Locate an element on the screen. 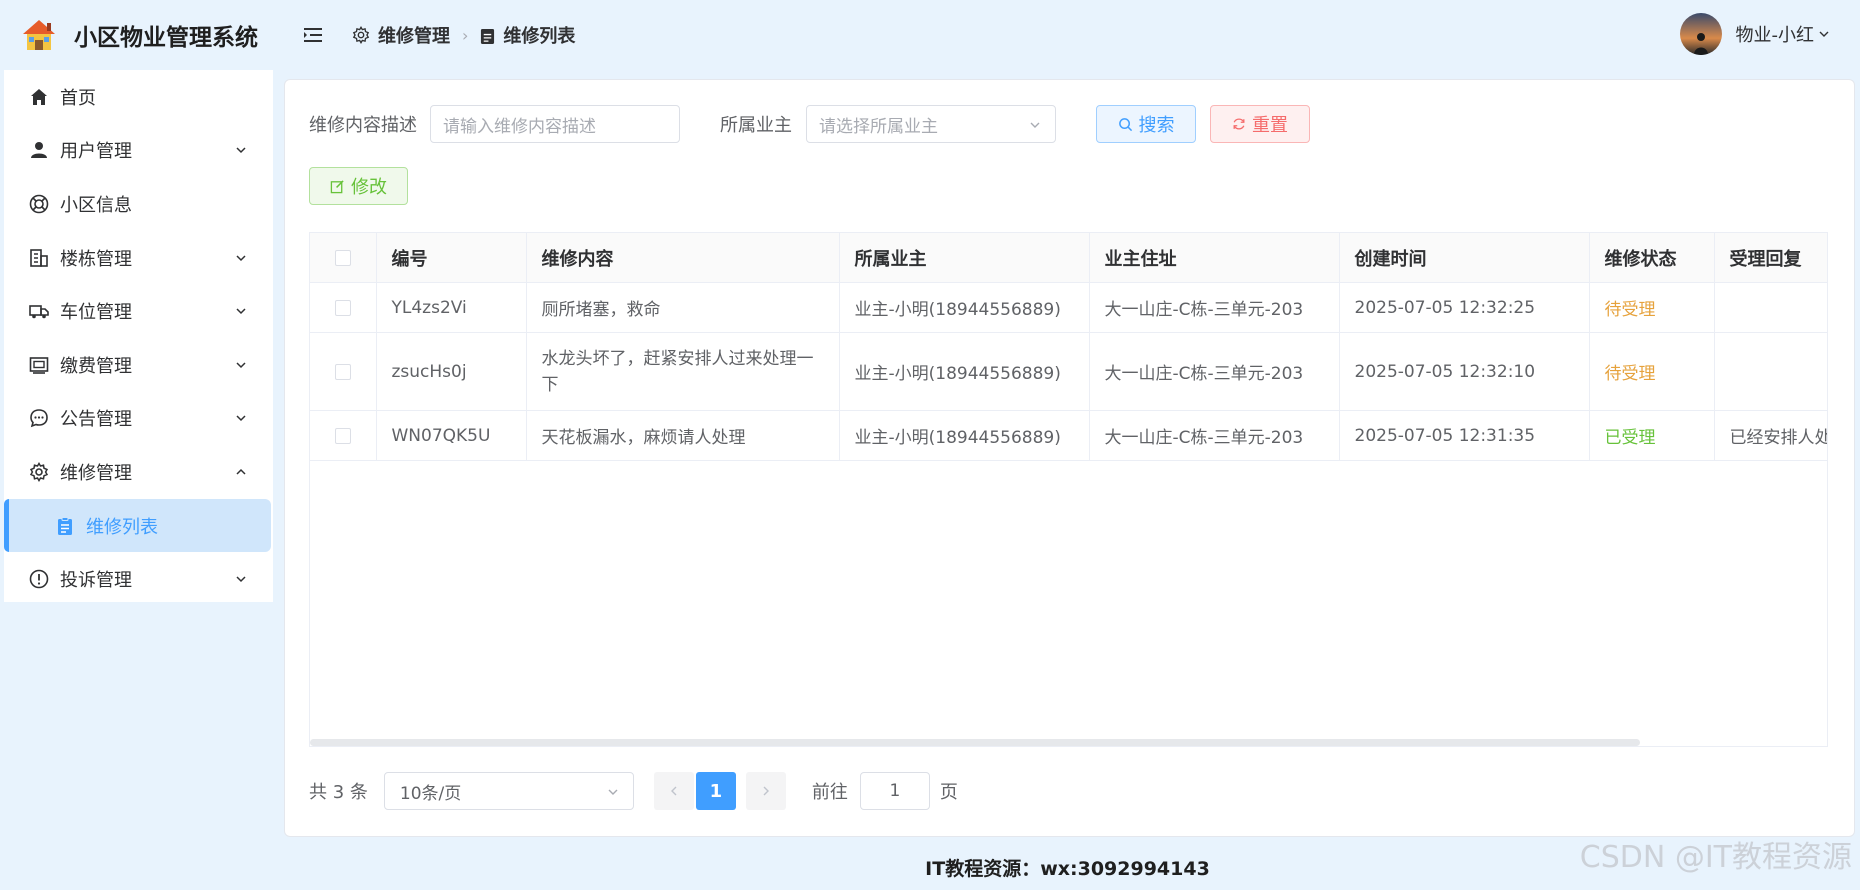 This screenshot has width=1860, height=890. user-menu: 物业-小红 is located at coordinates (1755, 34).